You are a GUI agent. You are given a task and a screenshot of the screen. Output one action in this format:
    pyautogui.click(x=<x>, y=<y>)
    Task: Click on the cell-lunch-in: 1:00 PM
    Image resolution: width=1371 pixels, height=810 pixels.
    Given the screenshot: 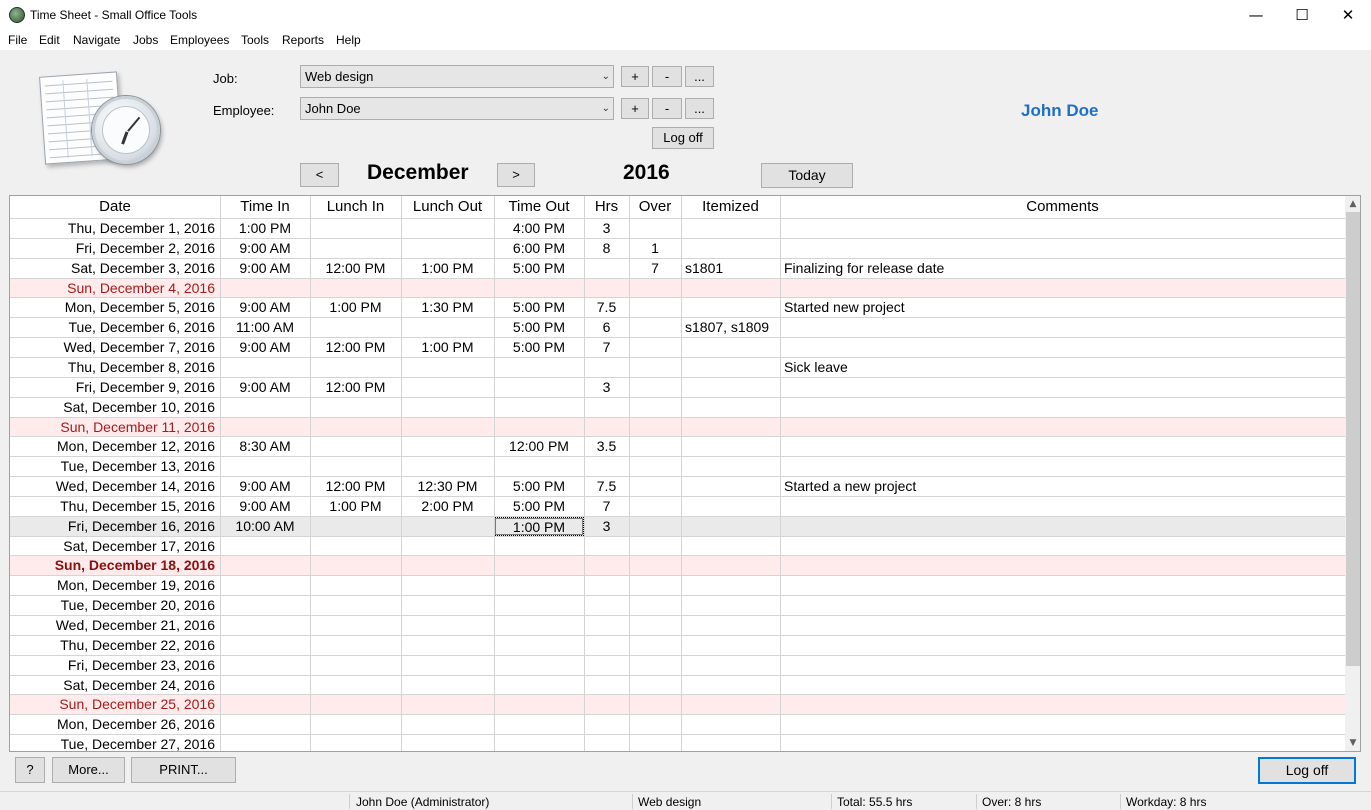 What is the action you would take?
    pyautogui.click(x=355, y=506)
    